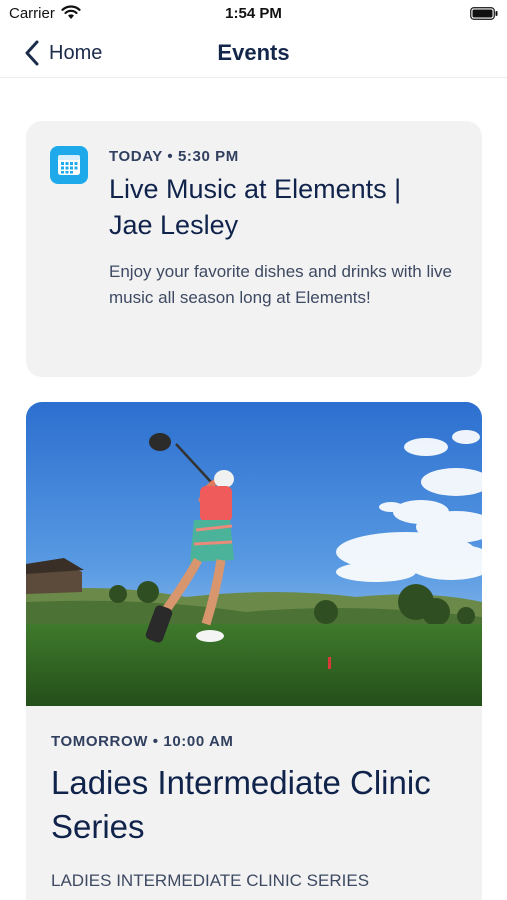 Image resolution: width=507 pixels, height=900 pixels. I want to click on event-description: LADIES INTERMEDIATE CLINIC SERIES, so click(210, 880).